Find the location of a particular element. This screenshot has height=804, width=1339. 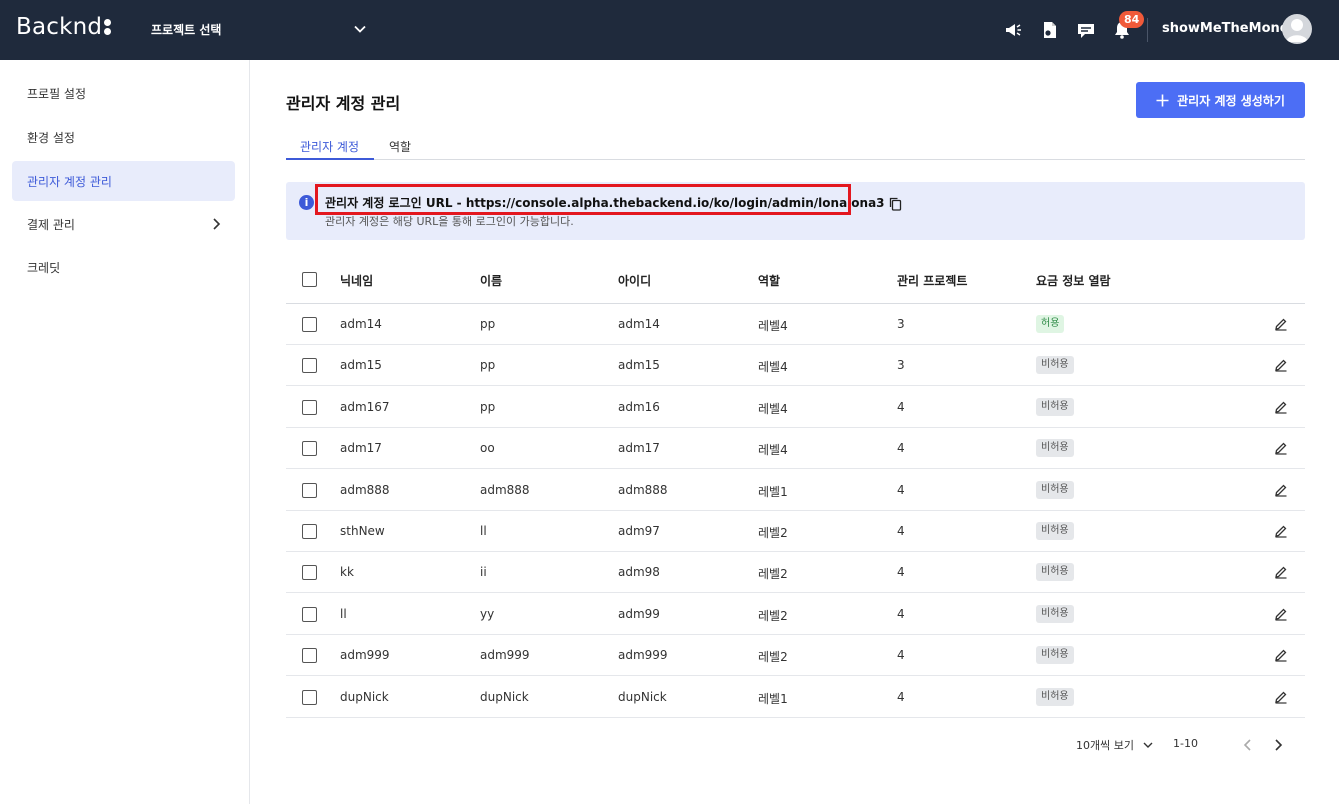

select-all-checkbox is located at coordinates (309, 279).